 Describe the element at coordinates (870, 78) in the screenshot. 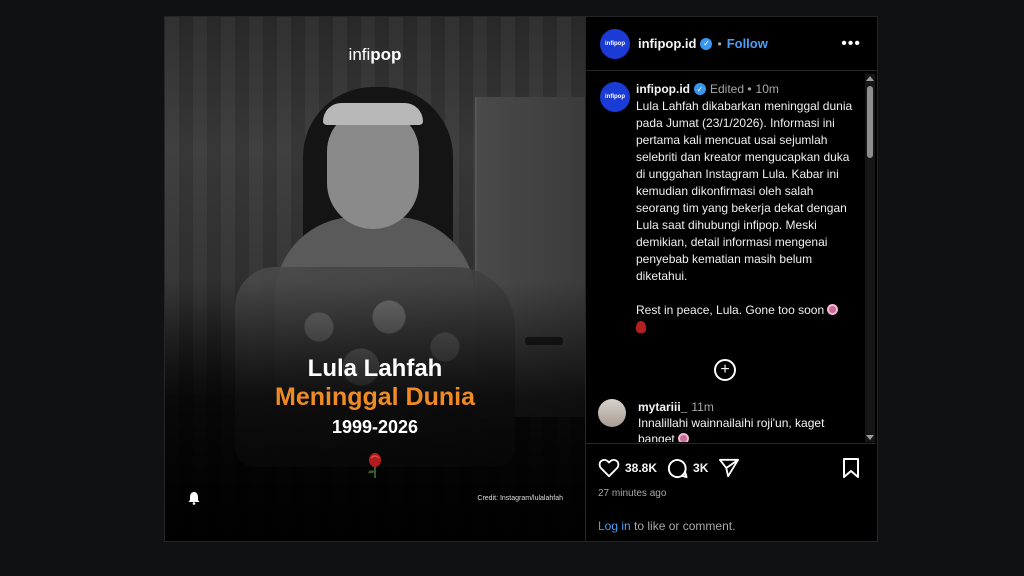

I see `scroll-up-arrow-icon` at that location.